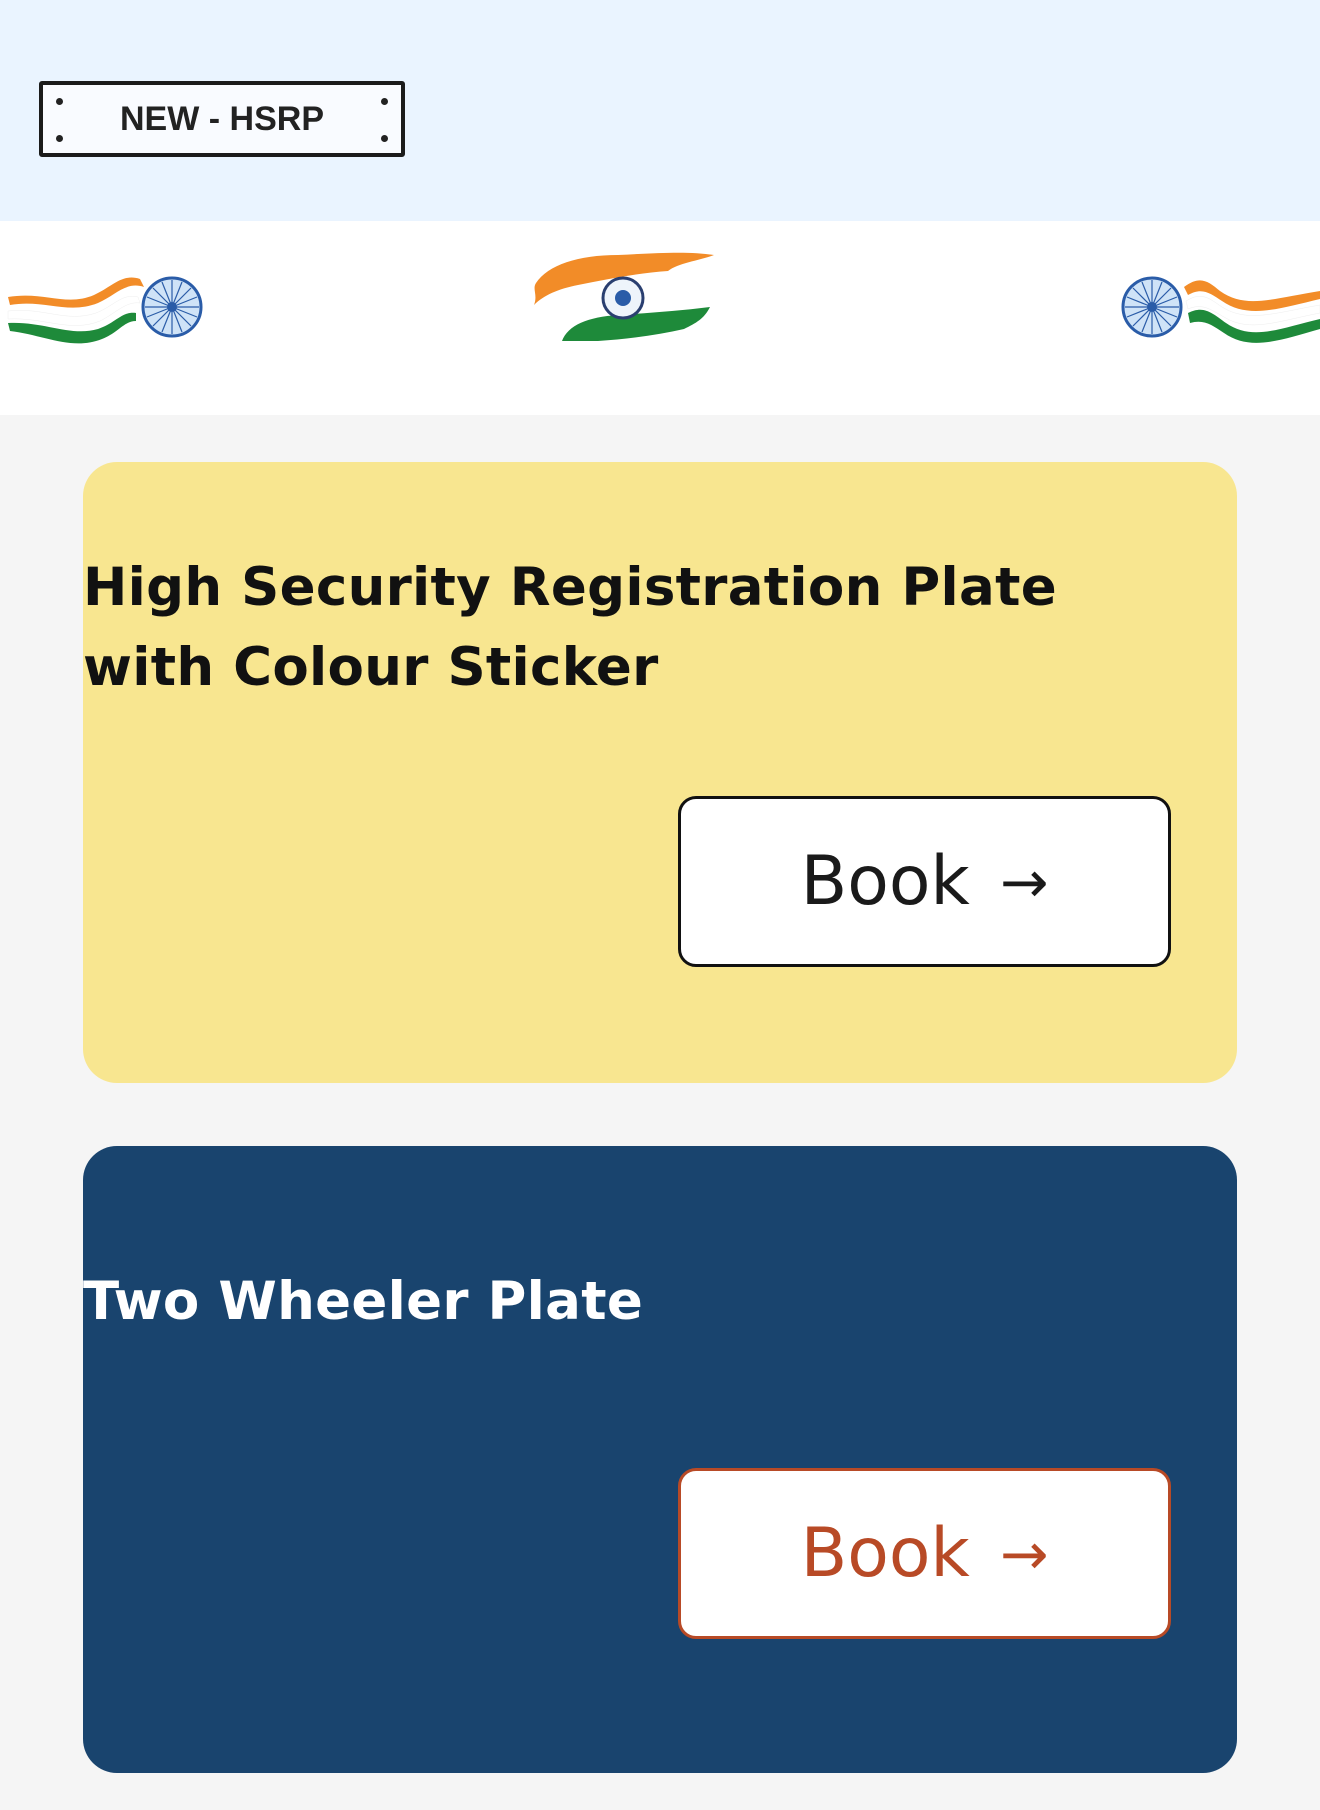 The image size is (1320, 1810). I want to click on flag-brush-center-icon, so click(624, 296).